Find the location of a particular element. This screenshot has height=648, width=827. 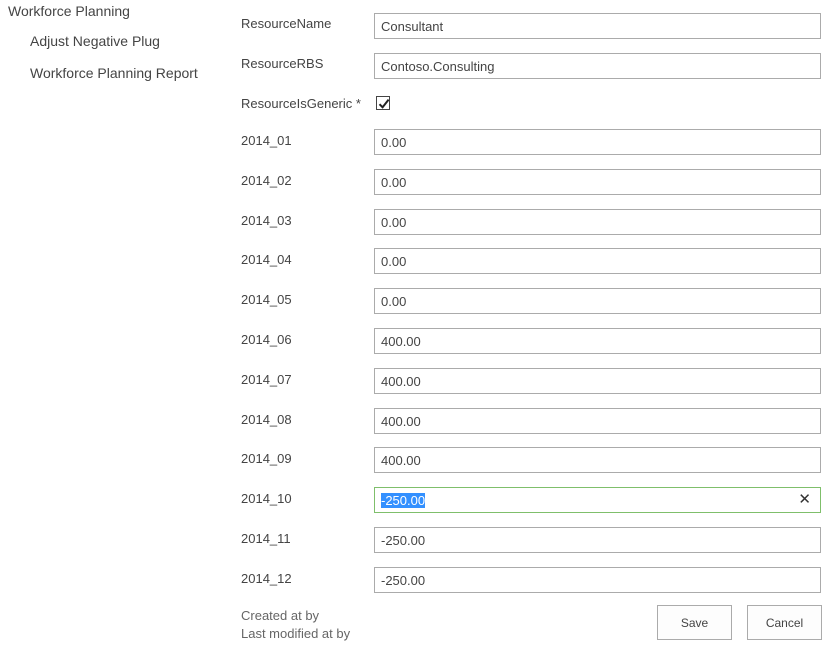

resource-name-field-box is located at coordinates (597, 26).